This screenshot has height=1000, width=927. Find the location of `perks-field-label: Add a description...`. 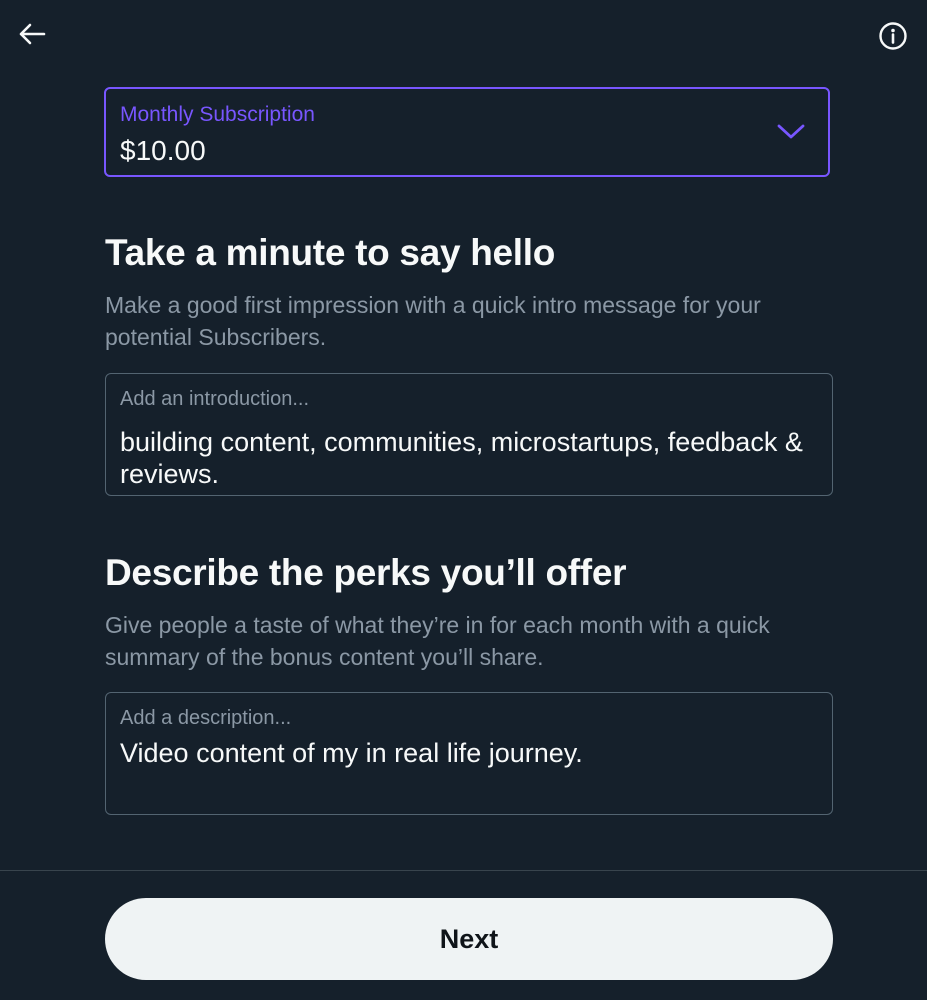

perks-field-label: Add a description... is located at coordinates (206, 718).